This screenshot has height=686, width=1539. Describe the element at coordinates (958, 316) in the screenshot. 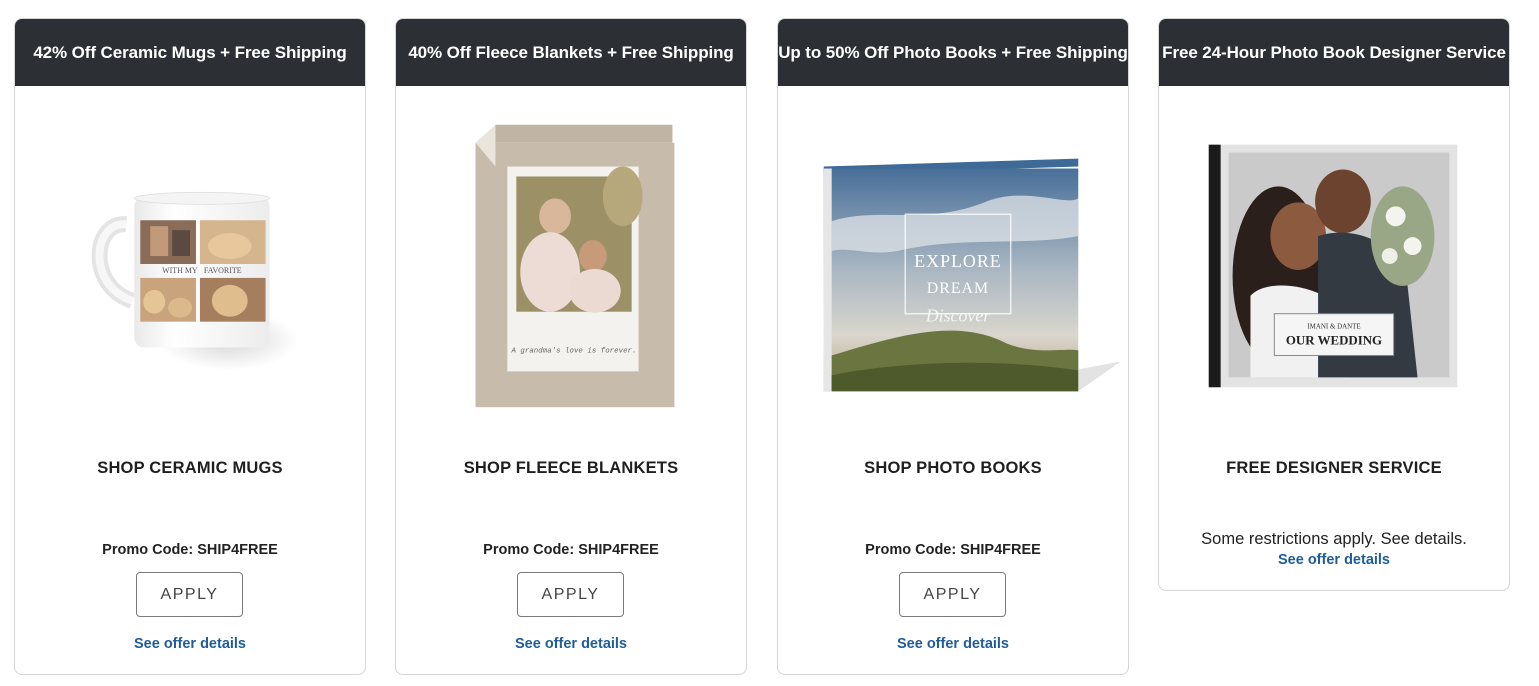

I see `cover-line-3: Discover` at that location.